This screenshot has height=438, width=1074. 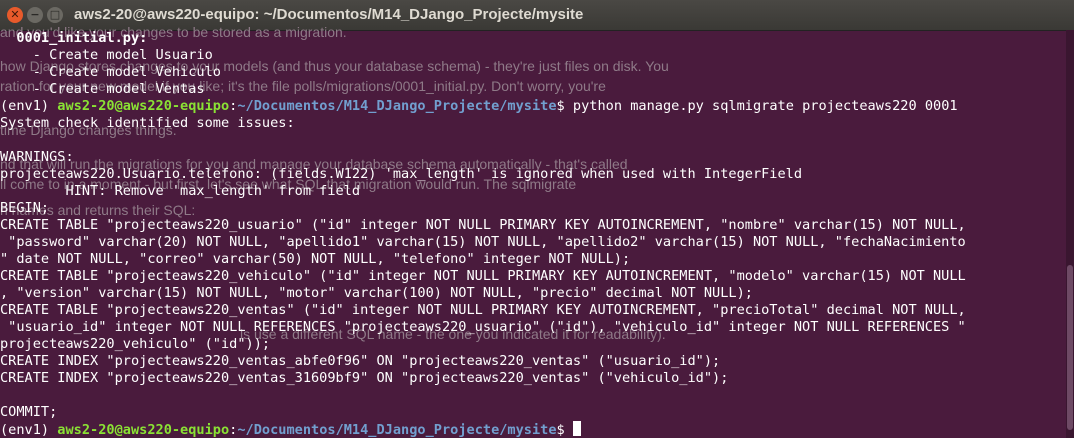 What do you see at coordinates (29, 412) in the screenshot?
I see `terminal-line: COMMIT;` at bounding box center [29, 412].